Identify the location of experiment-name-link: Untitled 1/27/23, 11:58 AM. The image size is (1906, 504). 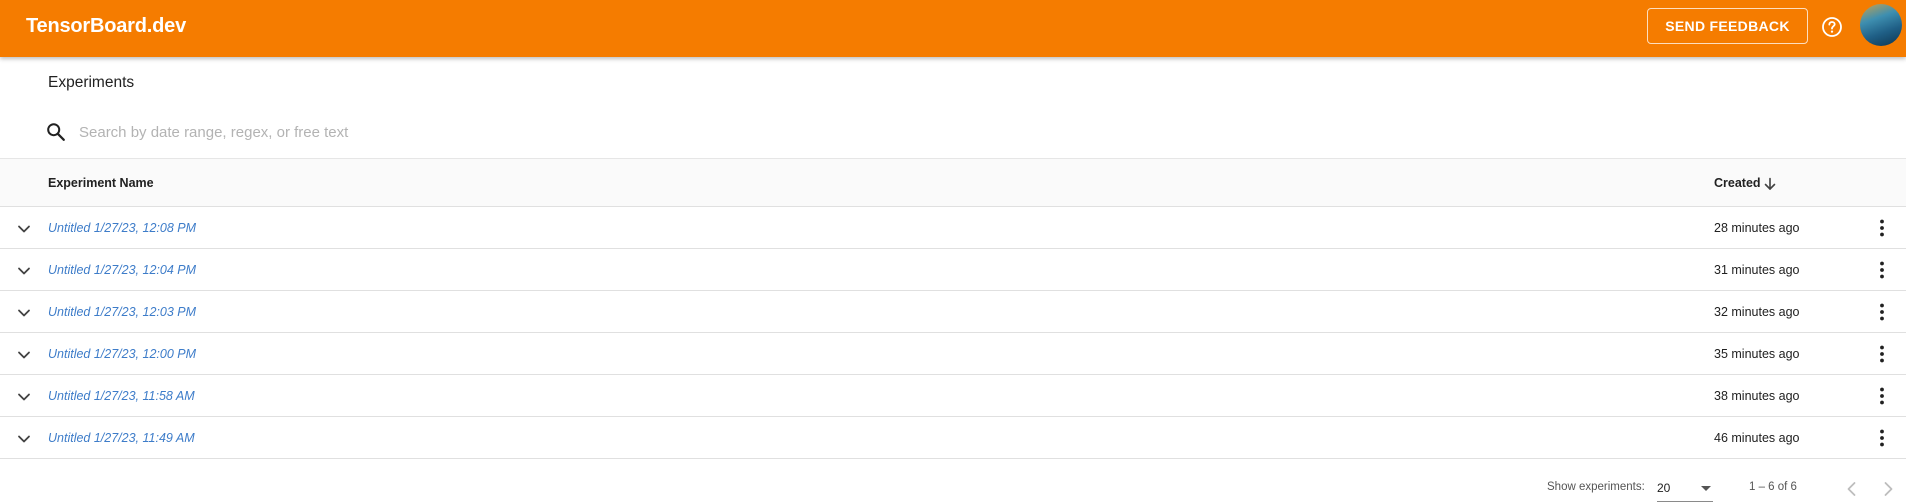
(121, 396).